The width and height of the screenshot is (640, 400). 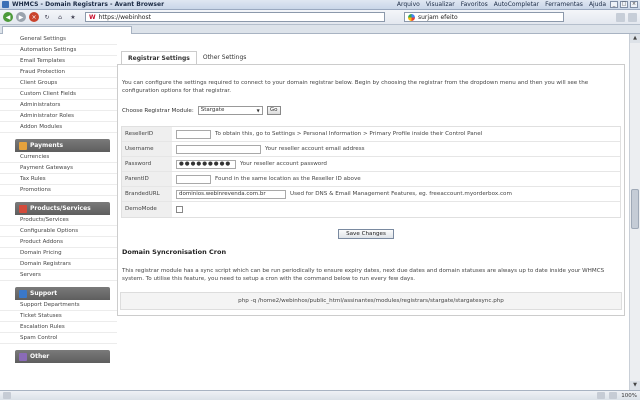 What do you see at coordinates (58, 327) in the screenshot?
I see `sidebar-item-escalation-rules: Escalation Rules` at bounding box center [58, 327].